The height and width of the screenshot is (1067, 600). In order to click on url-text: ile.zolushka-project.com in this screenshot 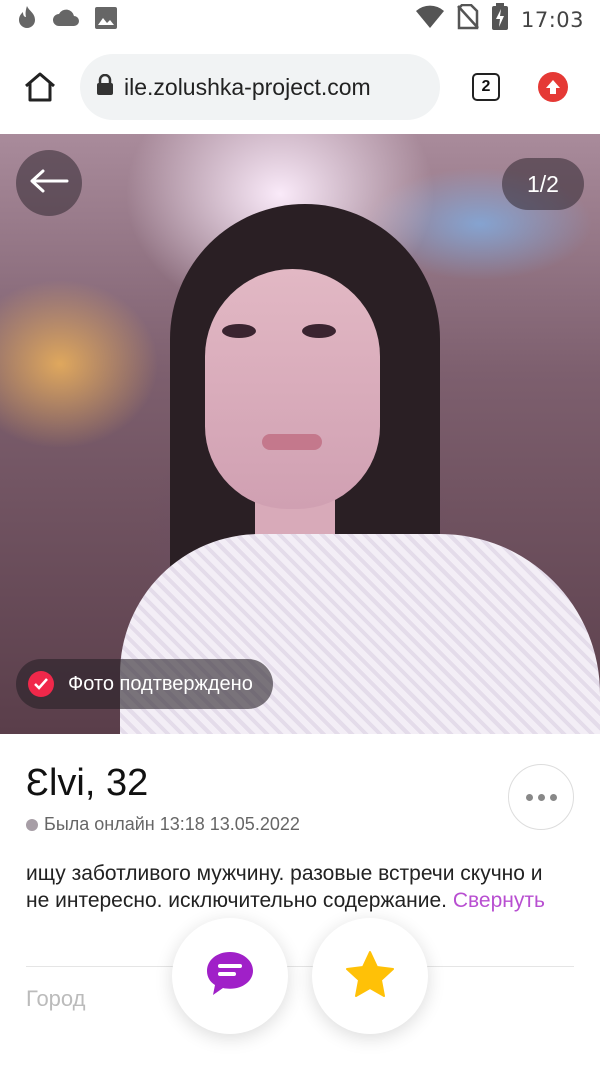, I will do `click(247, 86)`.